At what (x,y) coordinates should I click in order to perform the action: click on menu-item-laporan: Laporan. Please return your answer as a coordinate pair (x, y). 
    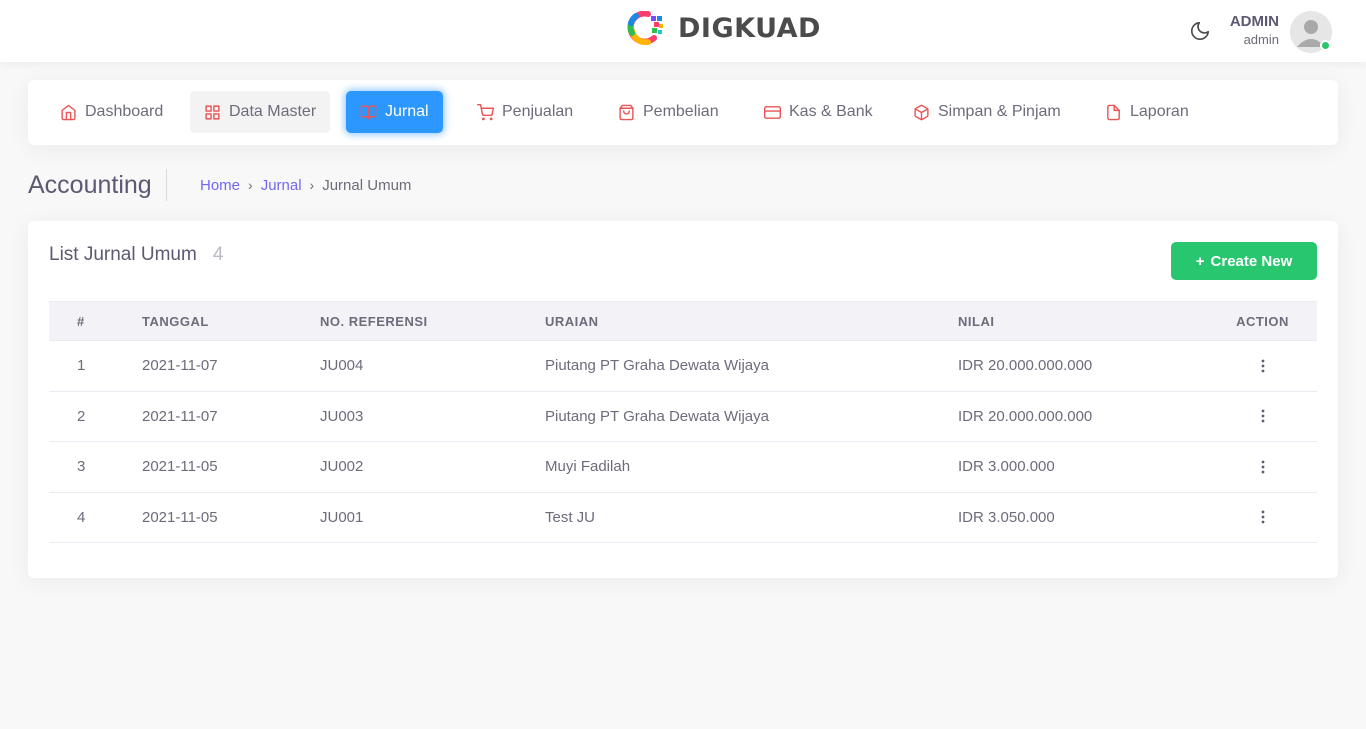
    Looking at the image, I should click on (1147, 112).